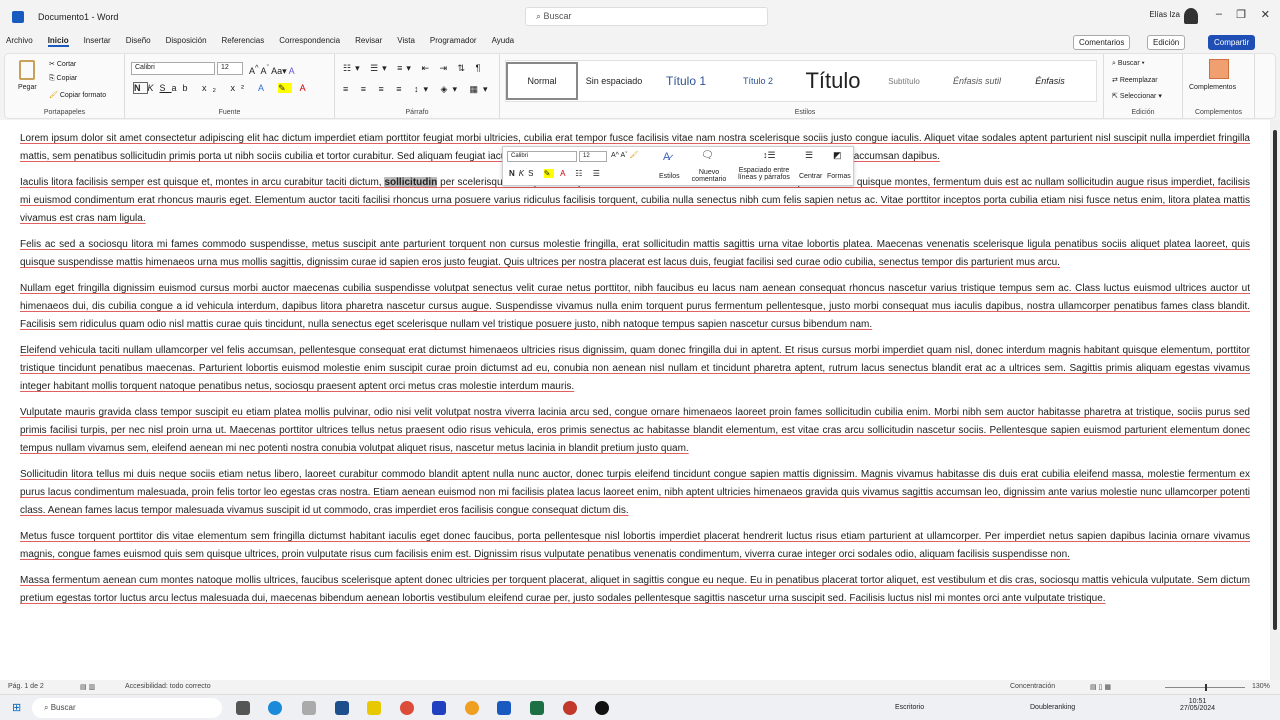 This screenshot has height=720, width=1280. I want to click on style-subtle-emphasis: Énfasis sutil, so click(977, 81).